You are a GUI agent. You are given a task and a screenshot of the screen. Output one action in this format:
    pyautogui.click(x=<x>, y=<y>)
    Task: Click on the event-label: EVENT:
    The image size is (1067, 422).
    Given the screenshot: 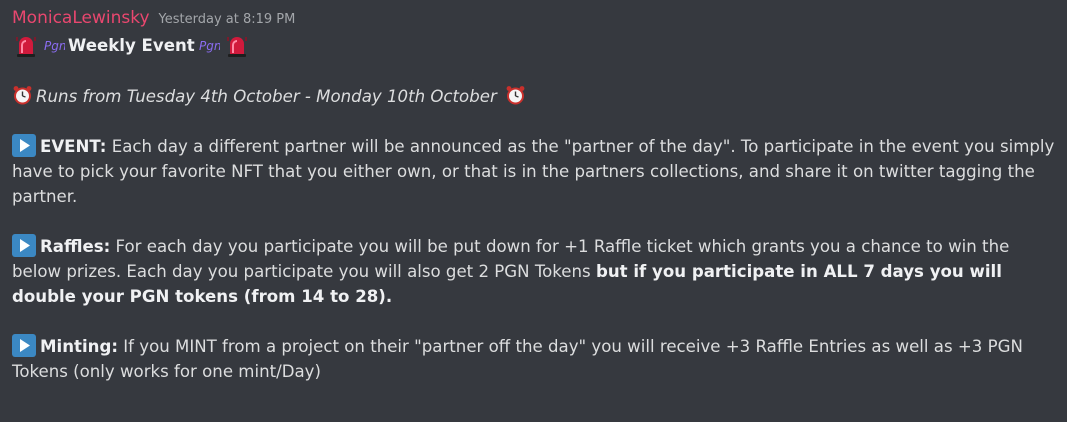 What is the action you would take?
    pyautogui.click(x=73, y=146)
    